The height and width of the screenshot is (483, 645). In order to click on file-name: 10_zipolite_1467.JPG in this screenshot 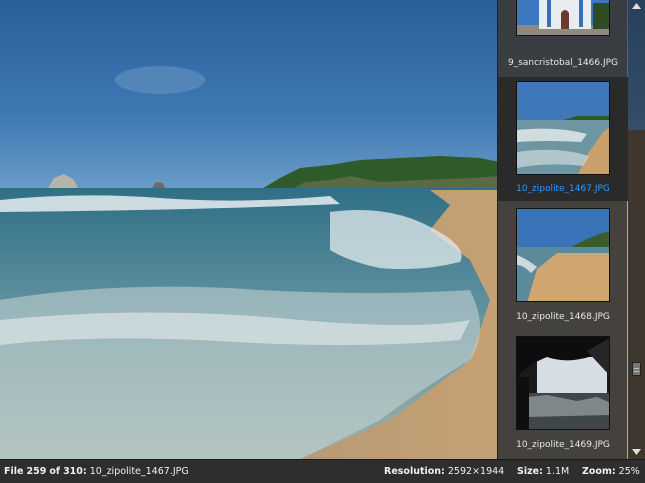, I will do `click(139, 471)`.